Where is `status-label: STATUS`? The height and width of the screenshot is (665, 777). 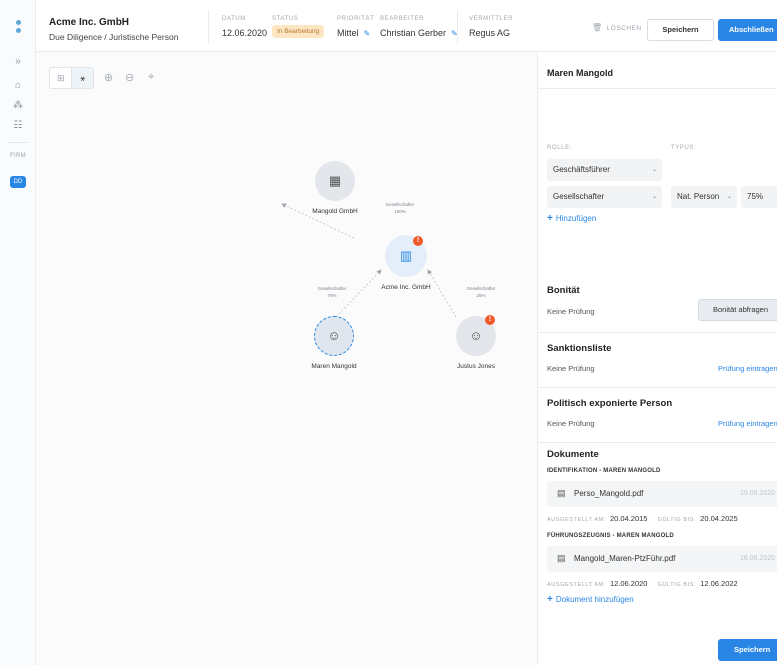 status-label: STATUS is located at coordinates (285, 19).